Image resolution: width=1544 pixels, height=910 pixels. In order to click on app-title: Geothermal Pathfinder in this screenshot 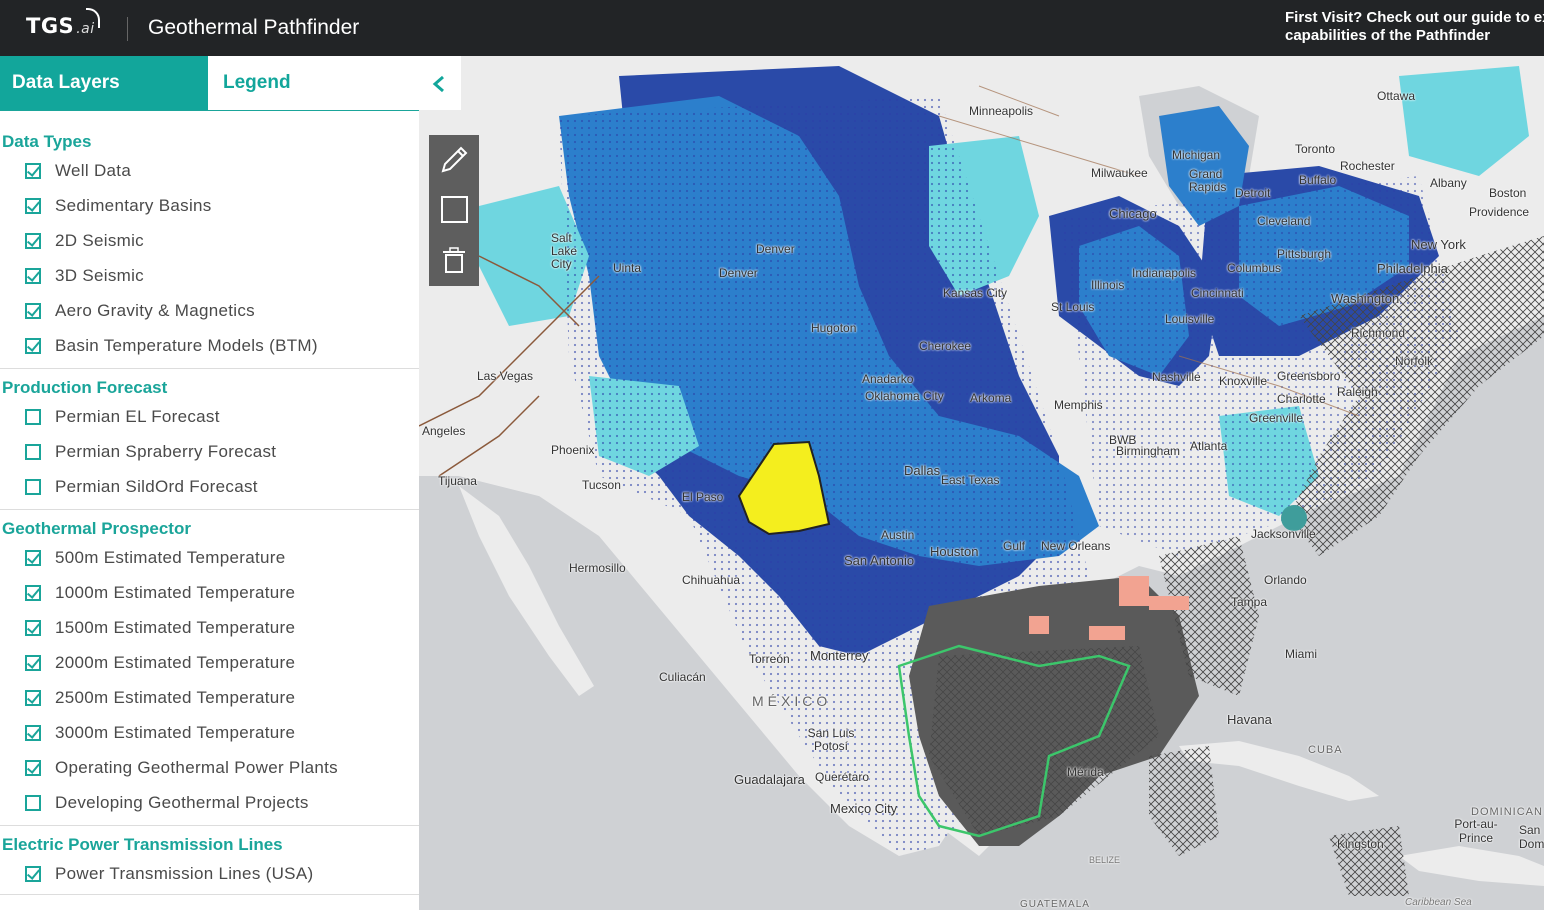, I will do `click(254, 27)`.